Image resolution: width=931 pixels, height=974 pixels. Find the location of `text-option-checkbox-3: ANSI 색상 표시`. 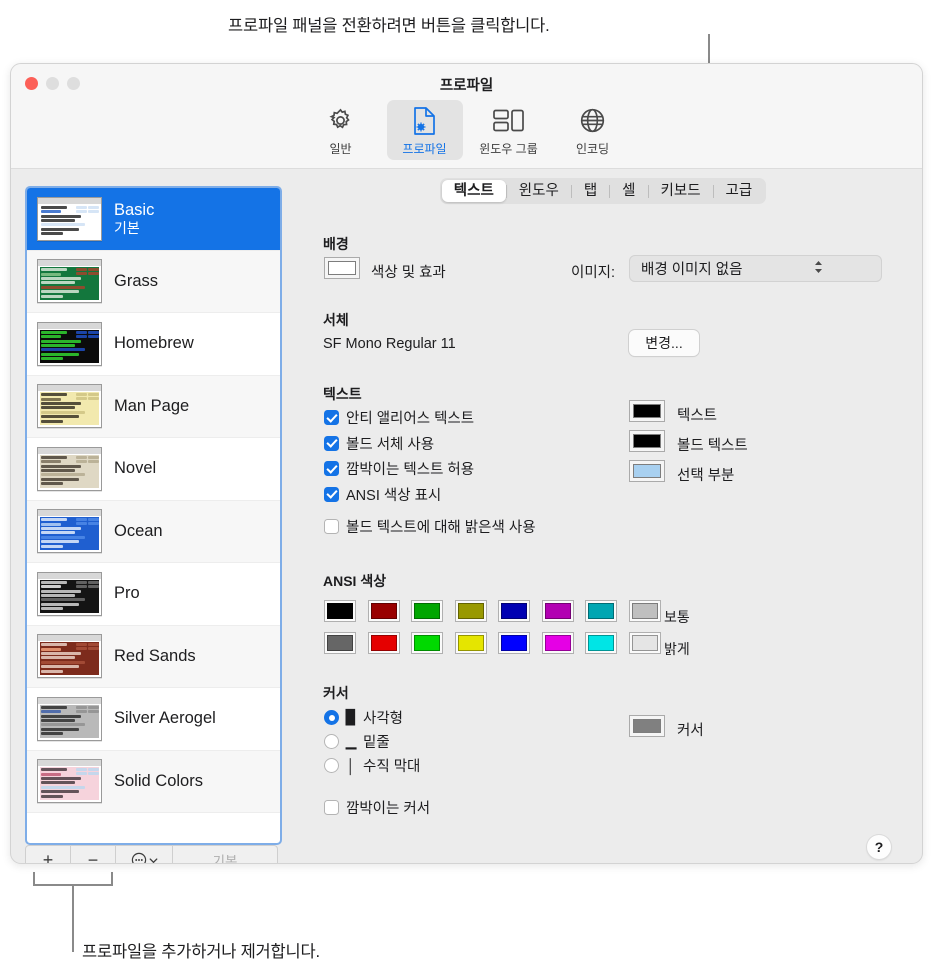

text-option-checkbox-3: ANSI 색상 표시 is located at coordinates (382, 494).